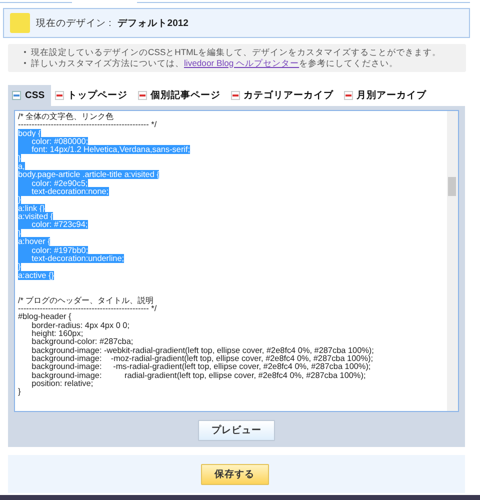 This screenshot has height=500, width=480. Describe the element at coordinates (236, 430) in the screenshot. I see `preview-button: プレビュー` at that location.